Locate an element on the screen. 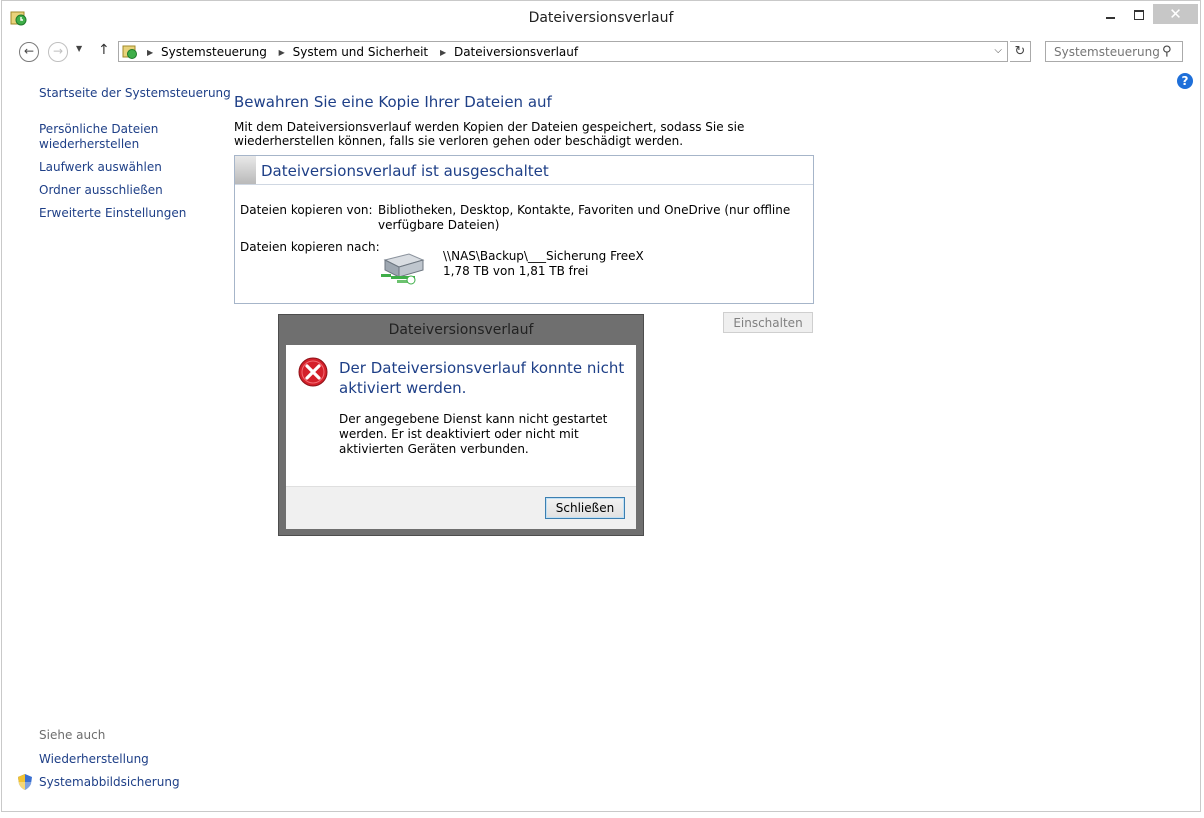  uac-shield-icon is located at coordinates (25, 782).